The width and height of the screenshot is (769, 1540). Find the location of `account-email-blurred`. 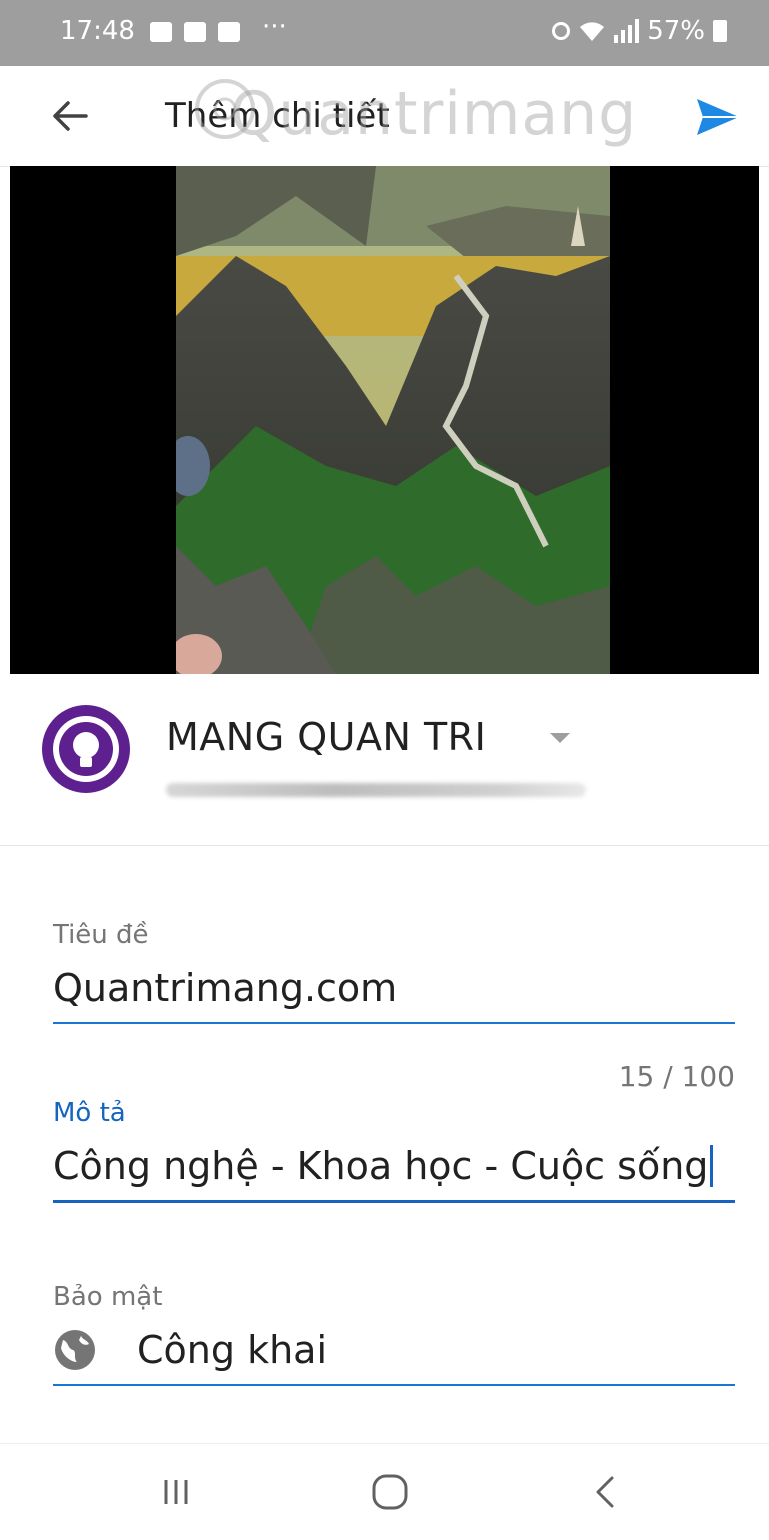

account-email-blurred is located at coordinates (376, 790).